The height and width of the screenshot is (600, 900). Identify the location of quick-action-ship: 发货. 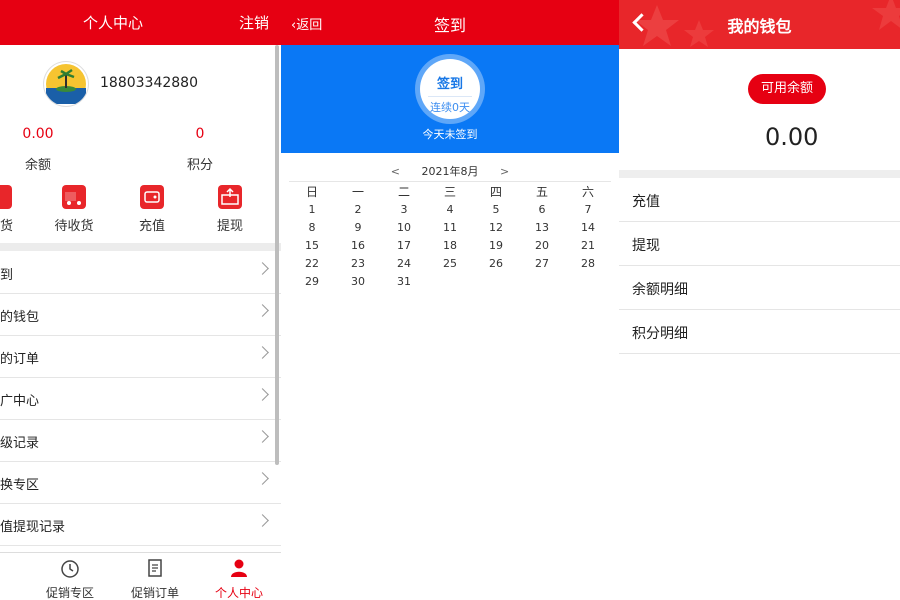
(15, 209).